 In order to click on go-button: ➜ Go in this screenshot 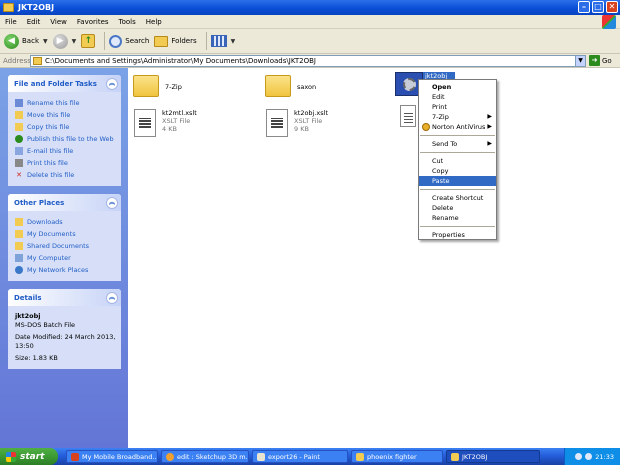, I will do `click(600, 60)`.